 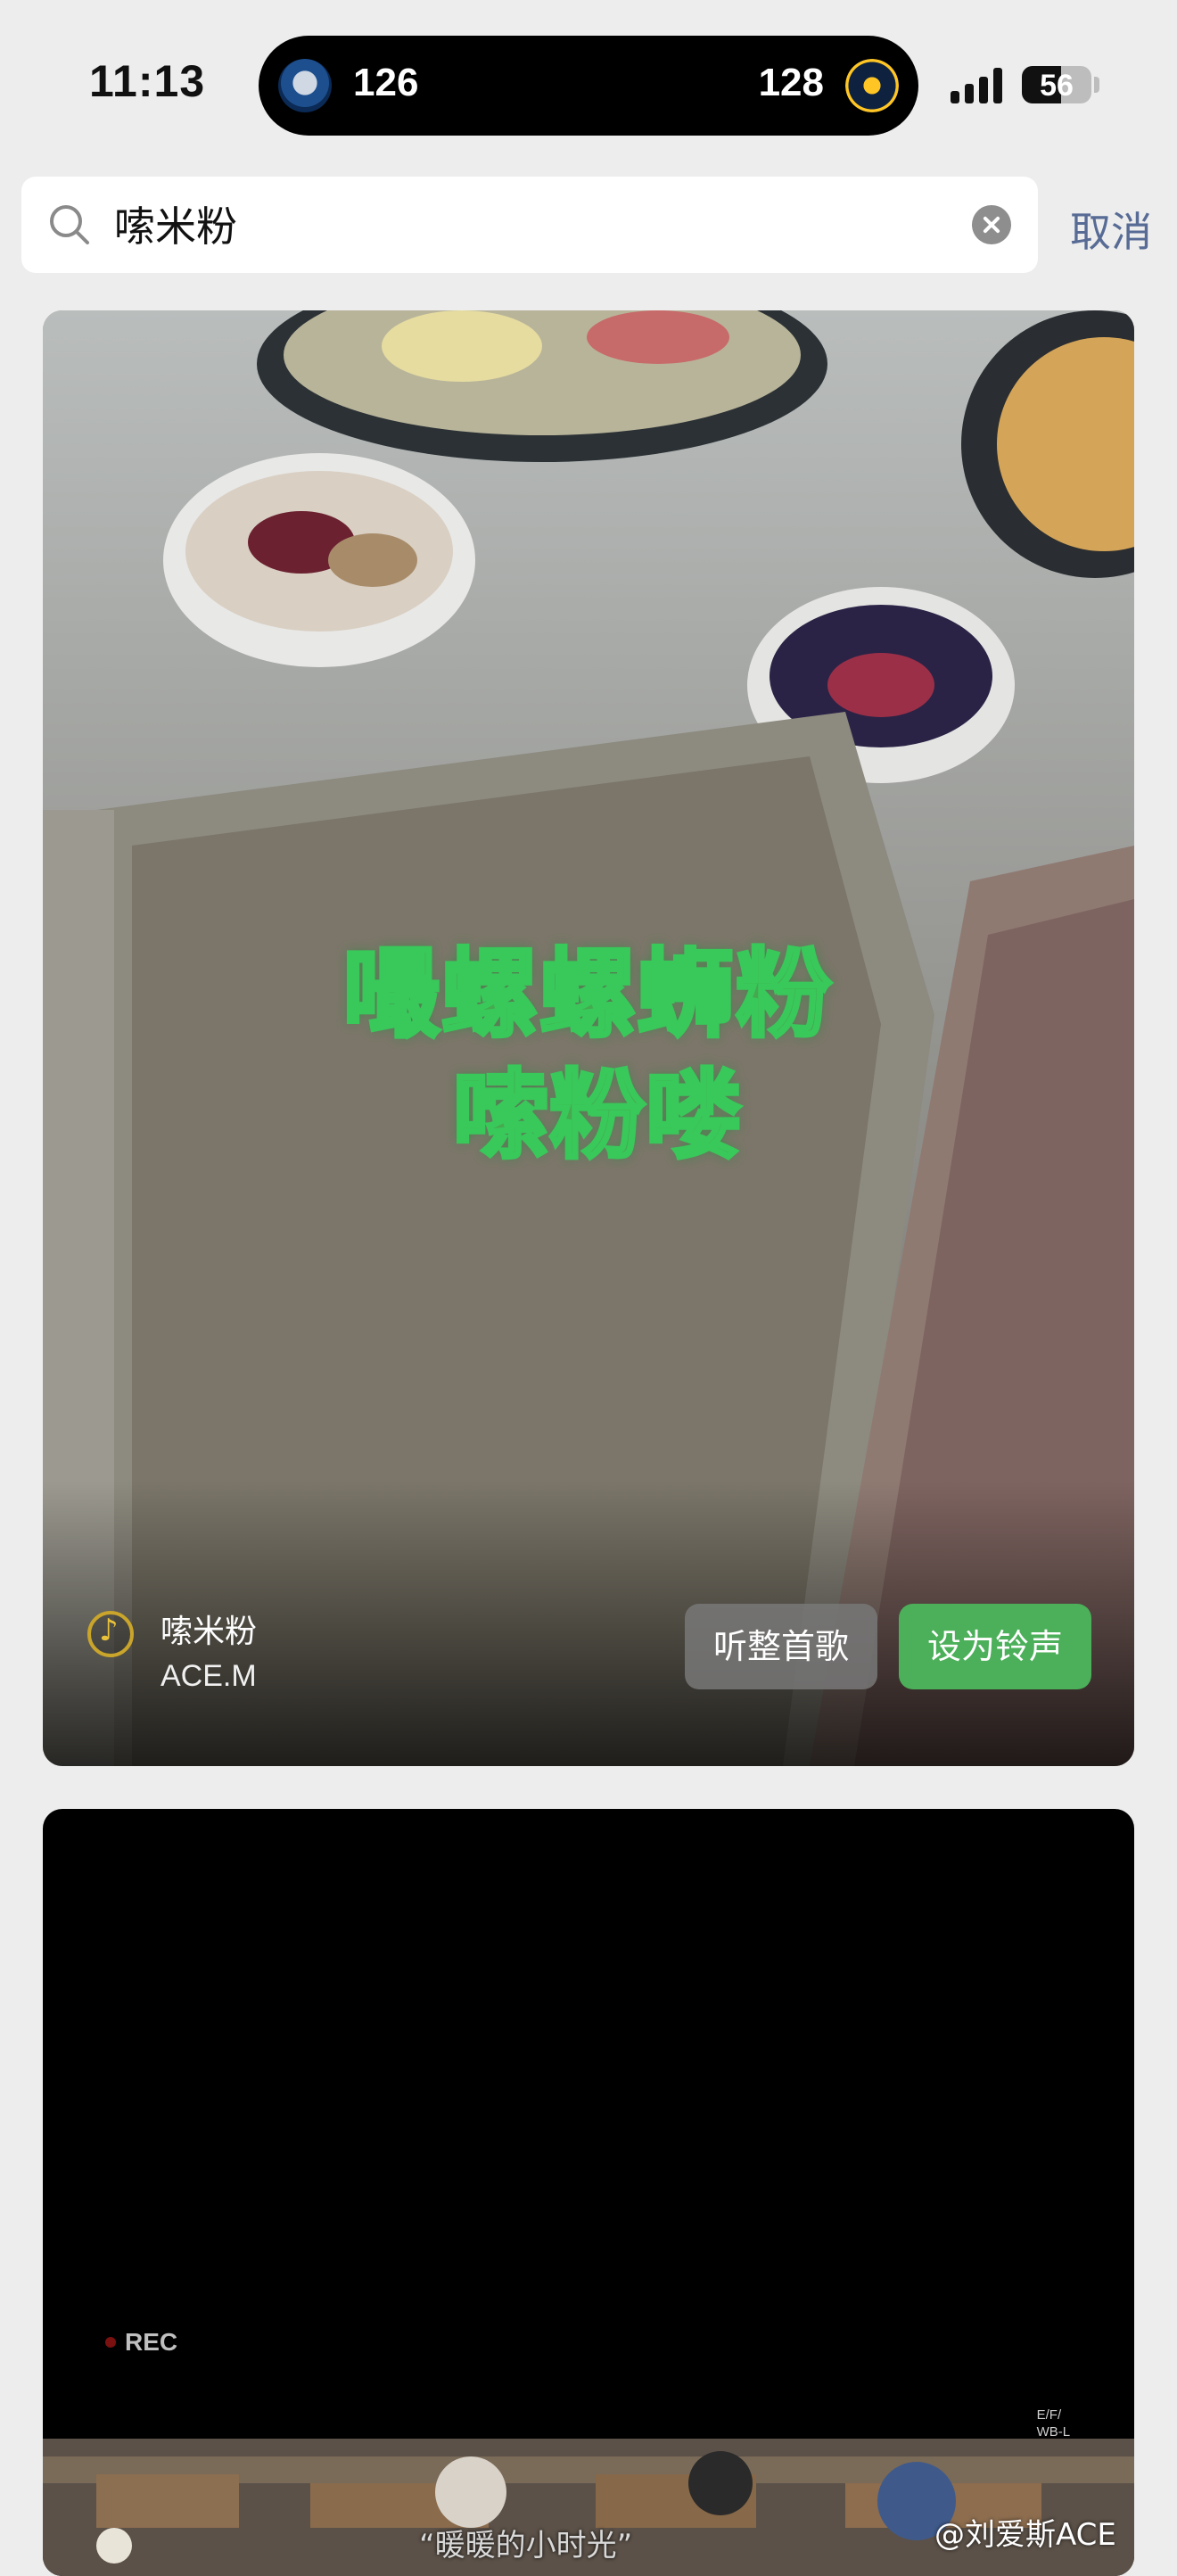 I want to click on set-as-ringtone-button: 设为铃声, so click(x=995, y=1647).